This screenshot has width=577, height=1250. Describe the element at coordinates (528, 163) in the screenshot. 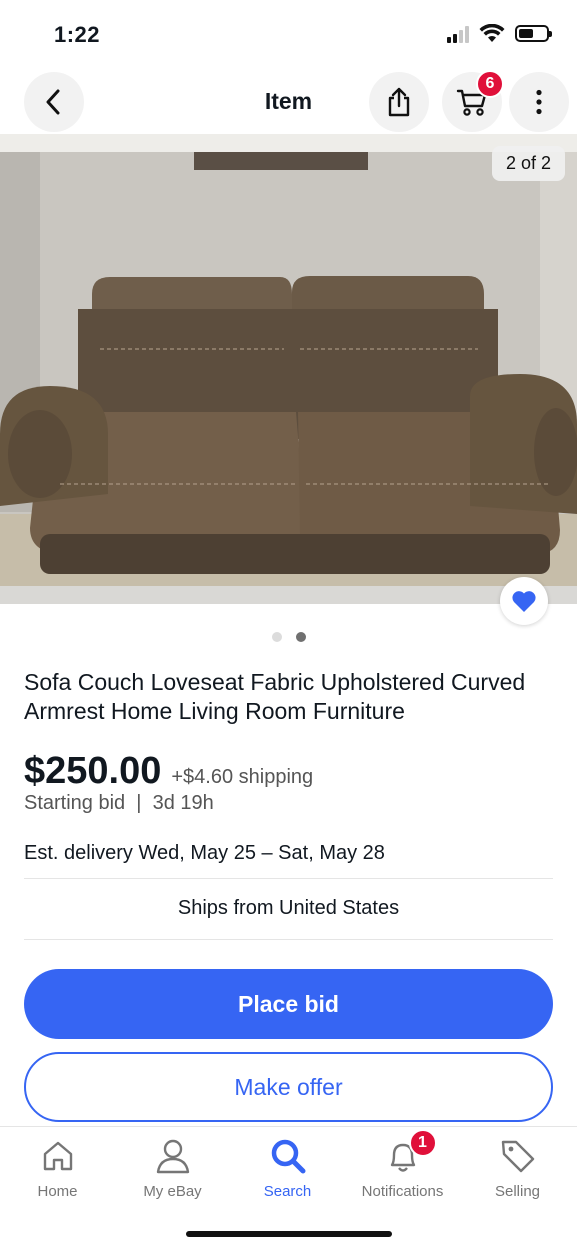

I see `image-counter: 2 of 2` at that location.